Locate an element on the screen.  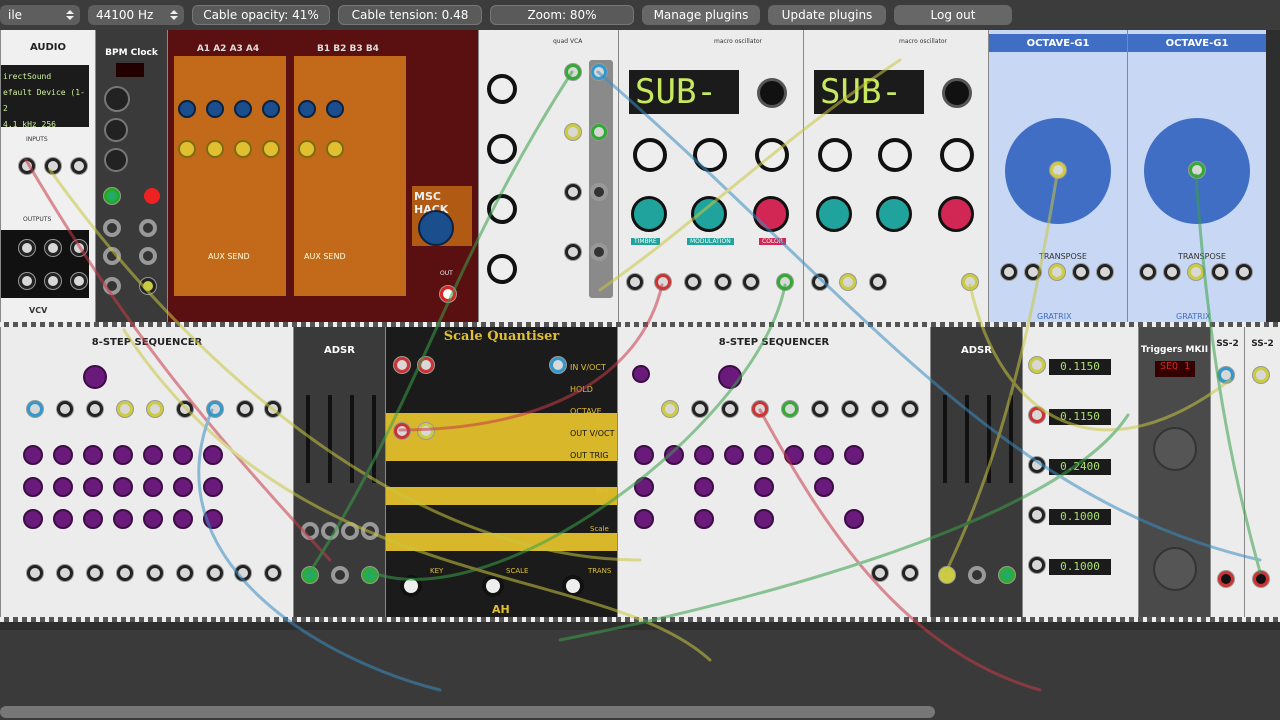
gates-jack is located at coordinates (125, 409).